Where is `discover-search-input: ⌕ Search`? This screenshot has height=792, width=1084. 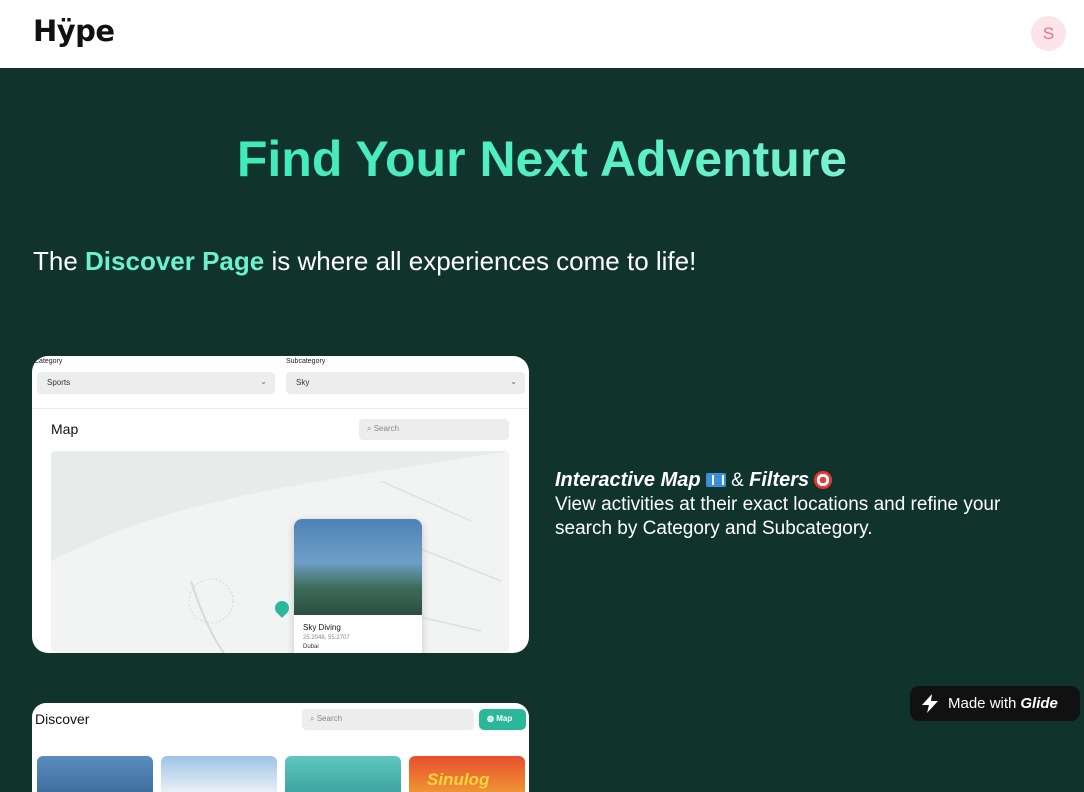
discover-search-input: ⌕ Search is located at coordinates (388, 719).